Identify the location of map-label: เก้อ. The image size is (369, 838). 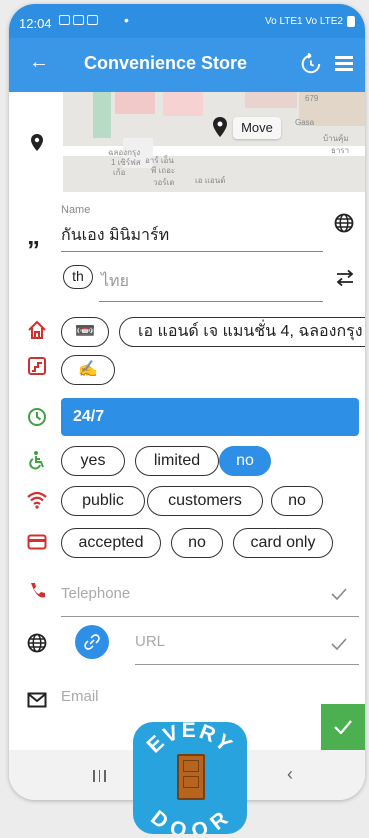
(119, 172).